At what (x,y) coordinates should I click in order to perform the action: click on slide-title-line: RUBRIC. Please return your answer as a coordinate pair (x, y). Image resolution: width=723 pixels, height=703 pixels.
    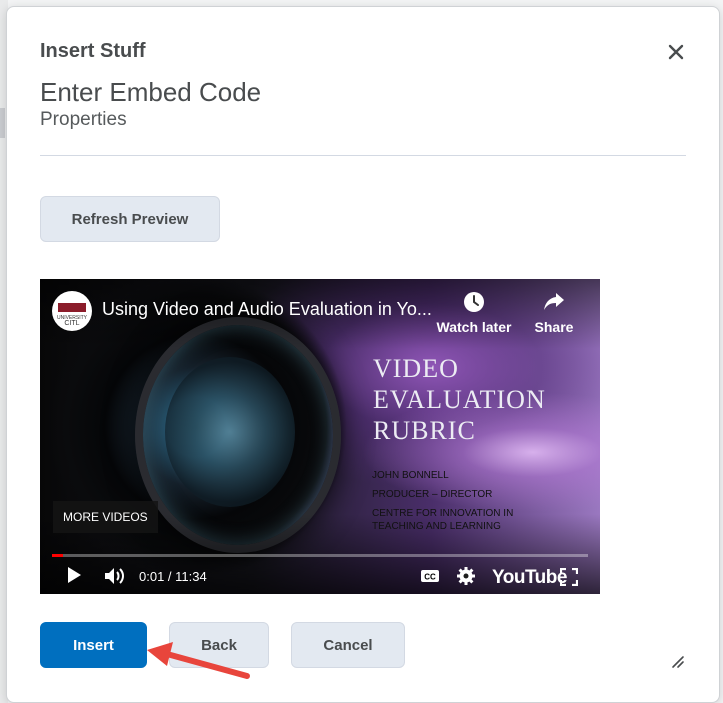
    Looking at the image, I should click on (424, 430).